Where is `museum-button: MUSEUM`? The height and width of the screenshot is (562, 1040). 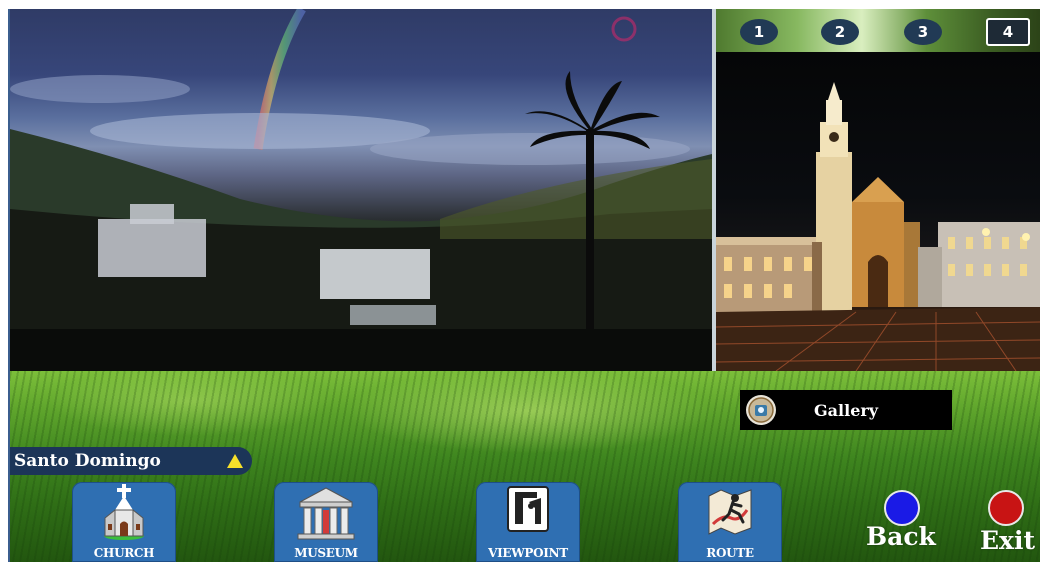
museum-button: MUSEUM is located at coordinates (326, 522).